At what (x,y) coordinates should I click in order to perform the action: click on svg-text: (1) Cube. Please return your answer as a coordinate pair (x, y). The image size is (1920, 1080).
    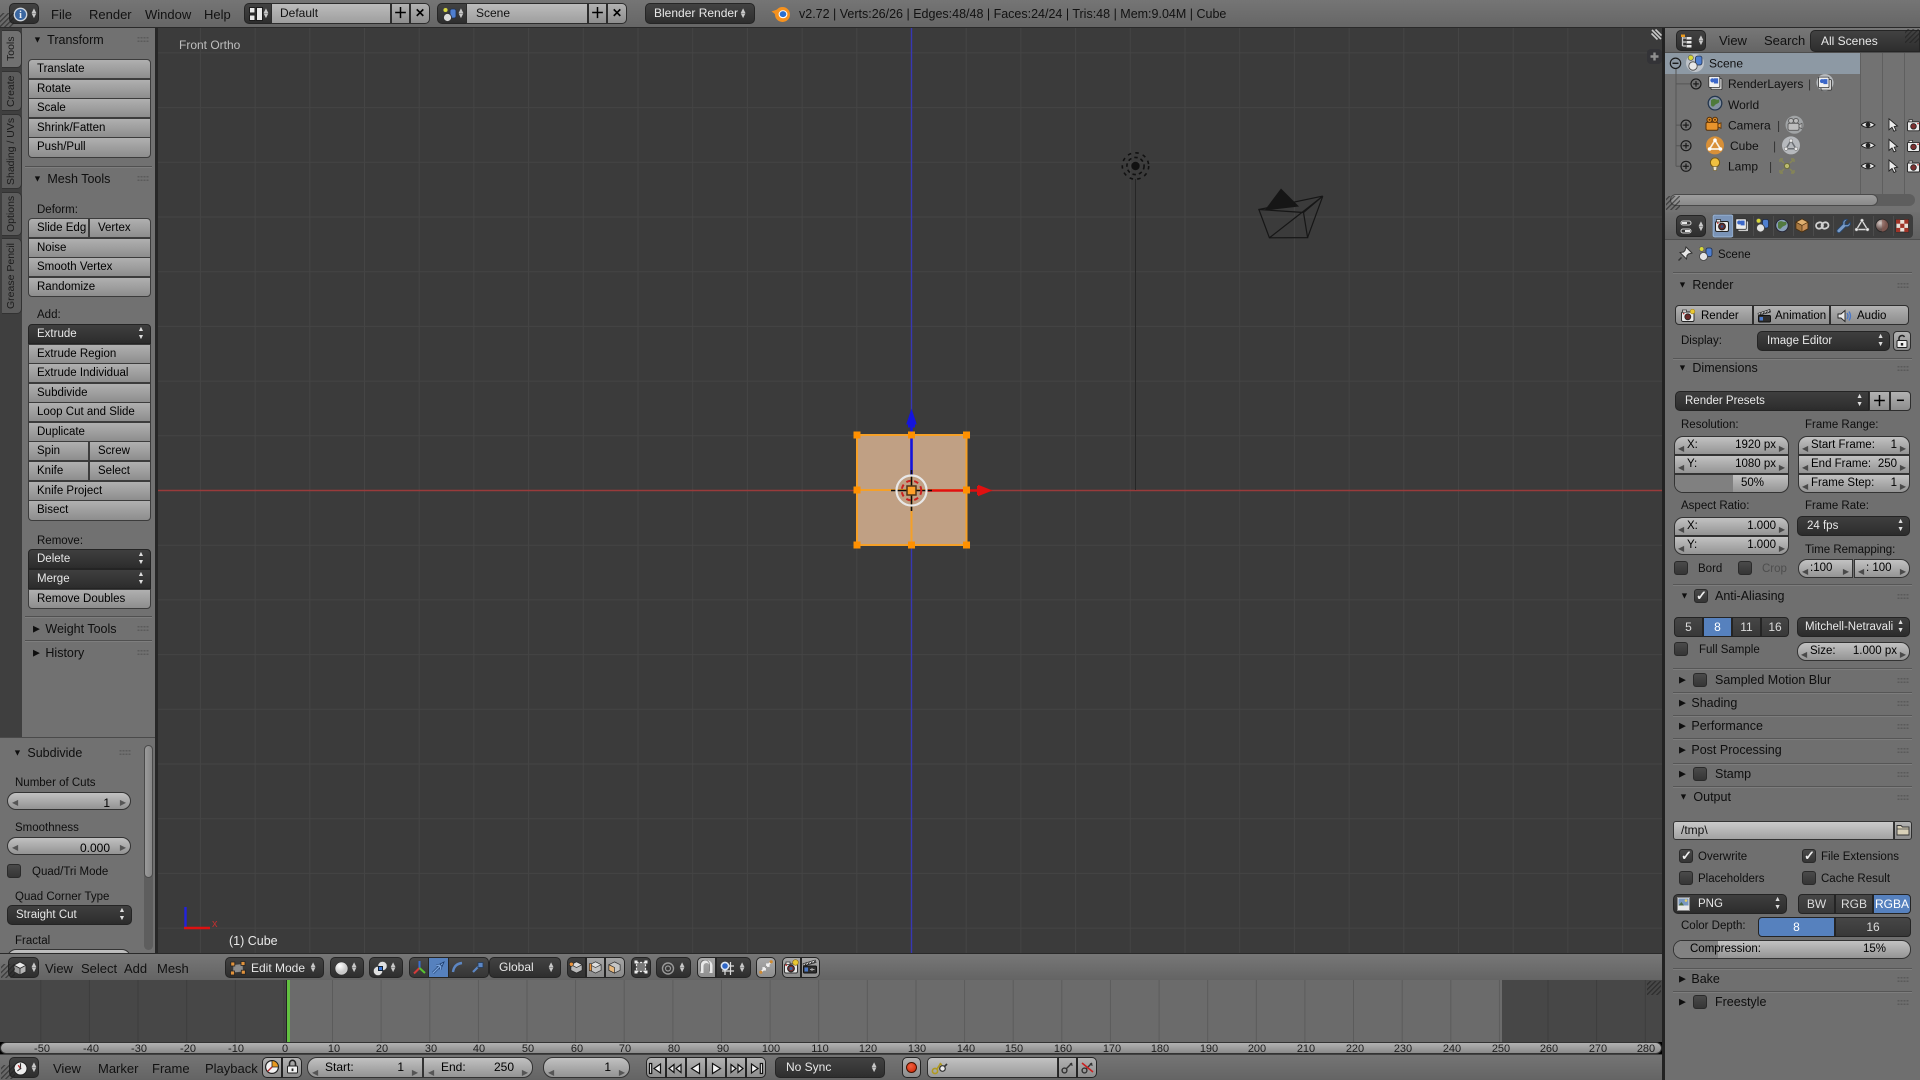
    Looking at the image, I should click on (253, 941).